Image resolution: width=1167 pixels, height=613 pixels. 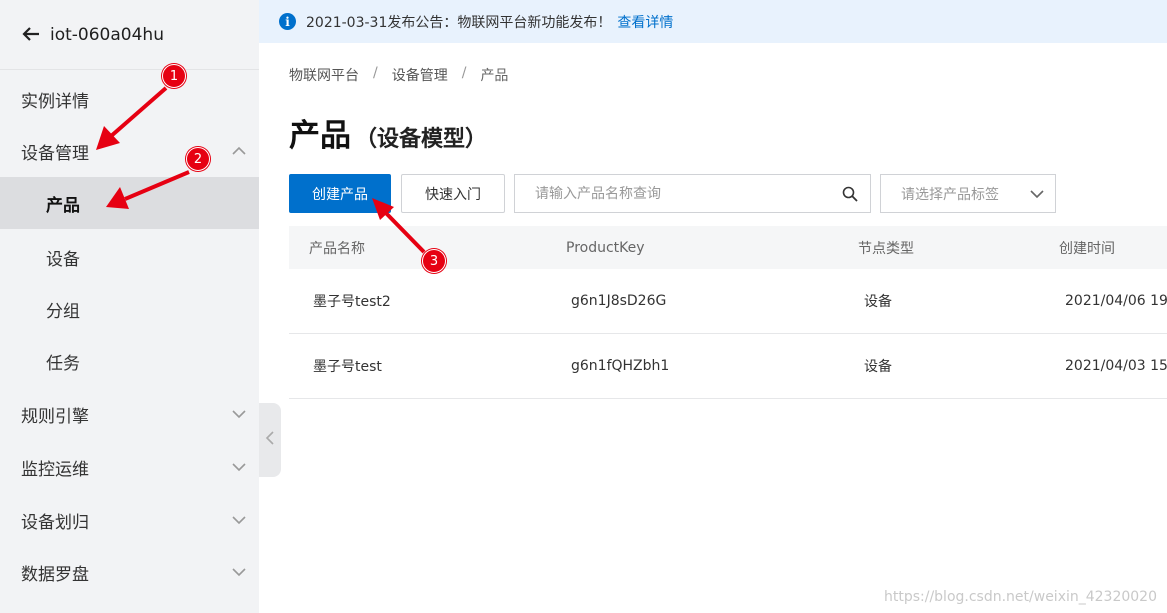 What do you see at coordinates (728, 247) in the screenshot?
I see `table-header: 产品名称 ProductKey 节点类型 创建时间` at bounding box center [728, 247].